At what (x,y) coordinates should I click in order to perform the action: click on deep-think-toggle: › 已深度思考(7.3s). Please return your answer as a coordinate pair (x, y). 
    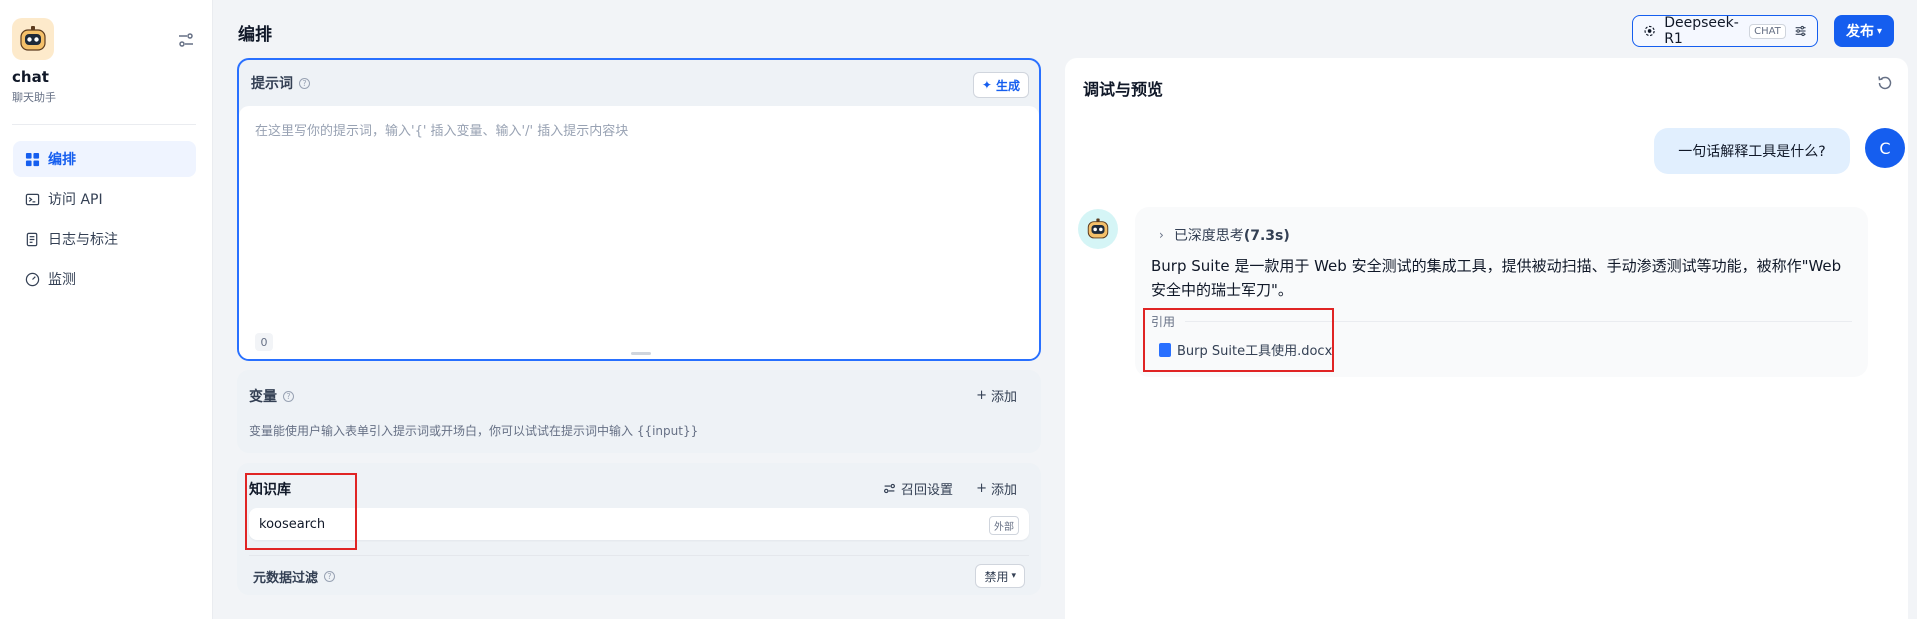
    Looking at the image, I should click on (1224, 235).